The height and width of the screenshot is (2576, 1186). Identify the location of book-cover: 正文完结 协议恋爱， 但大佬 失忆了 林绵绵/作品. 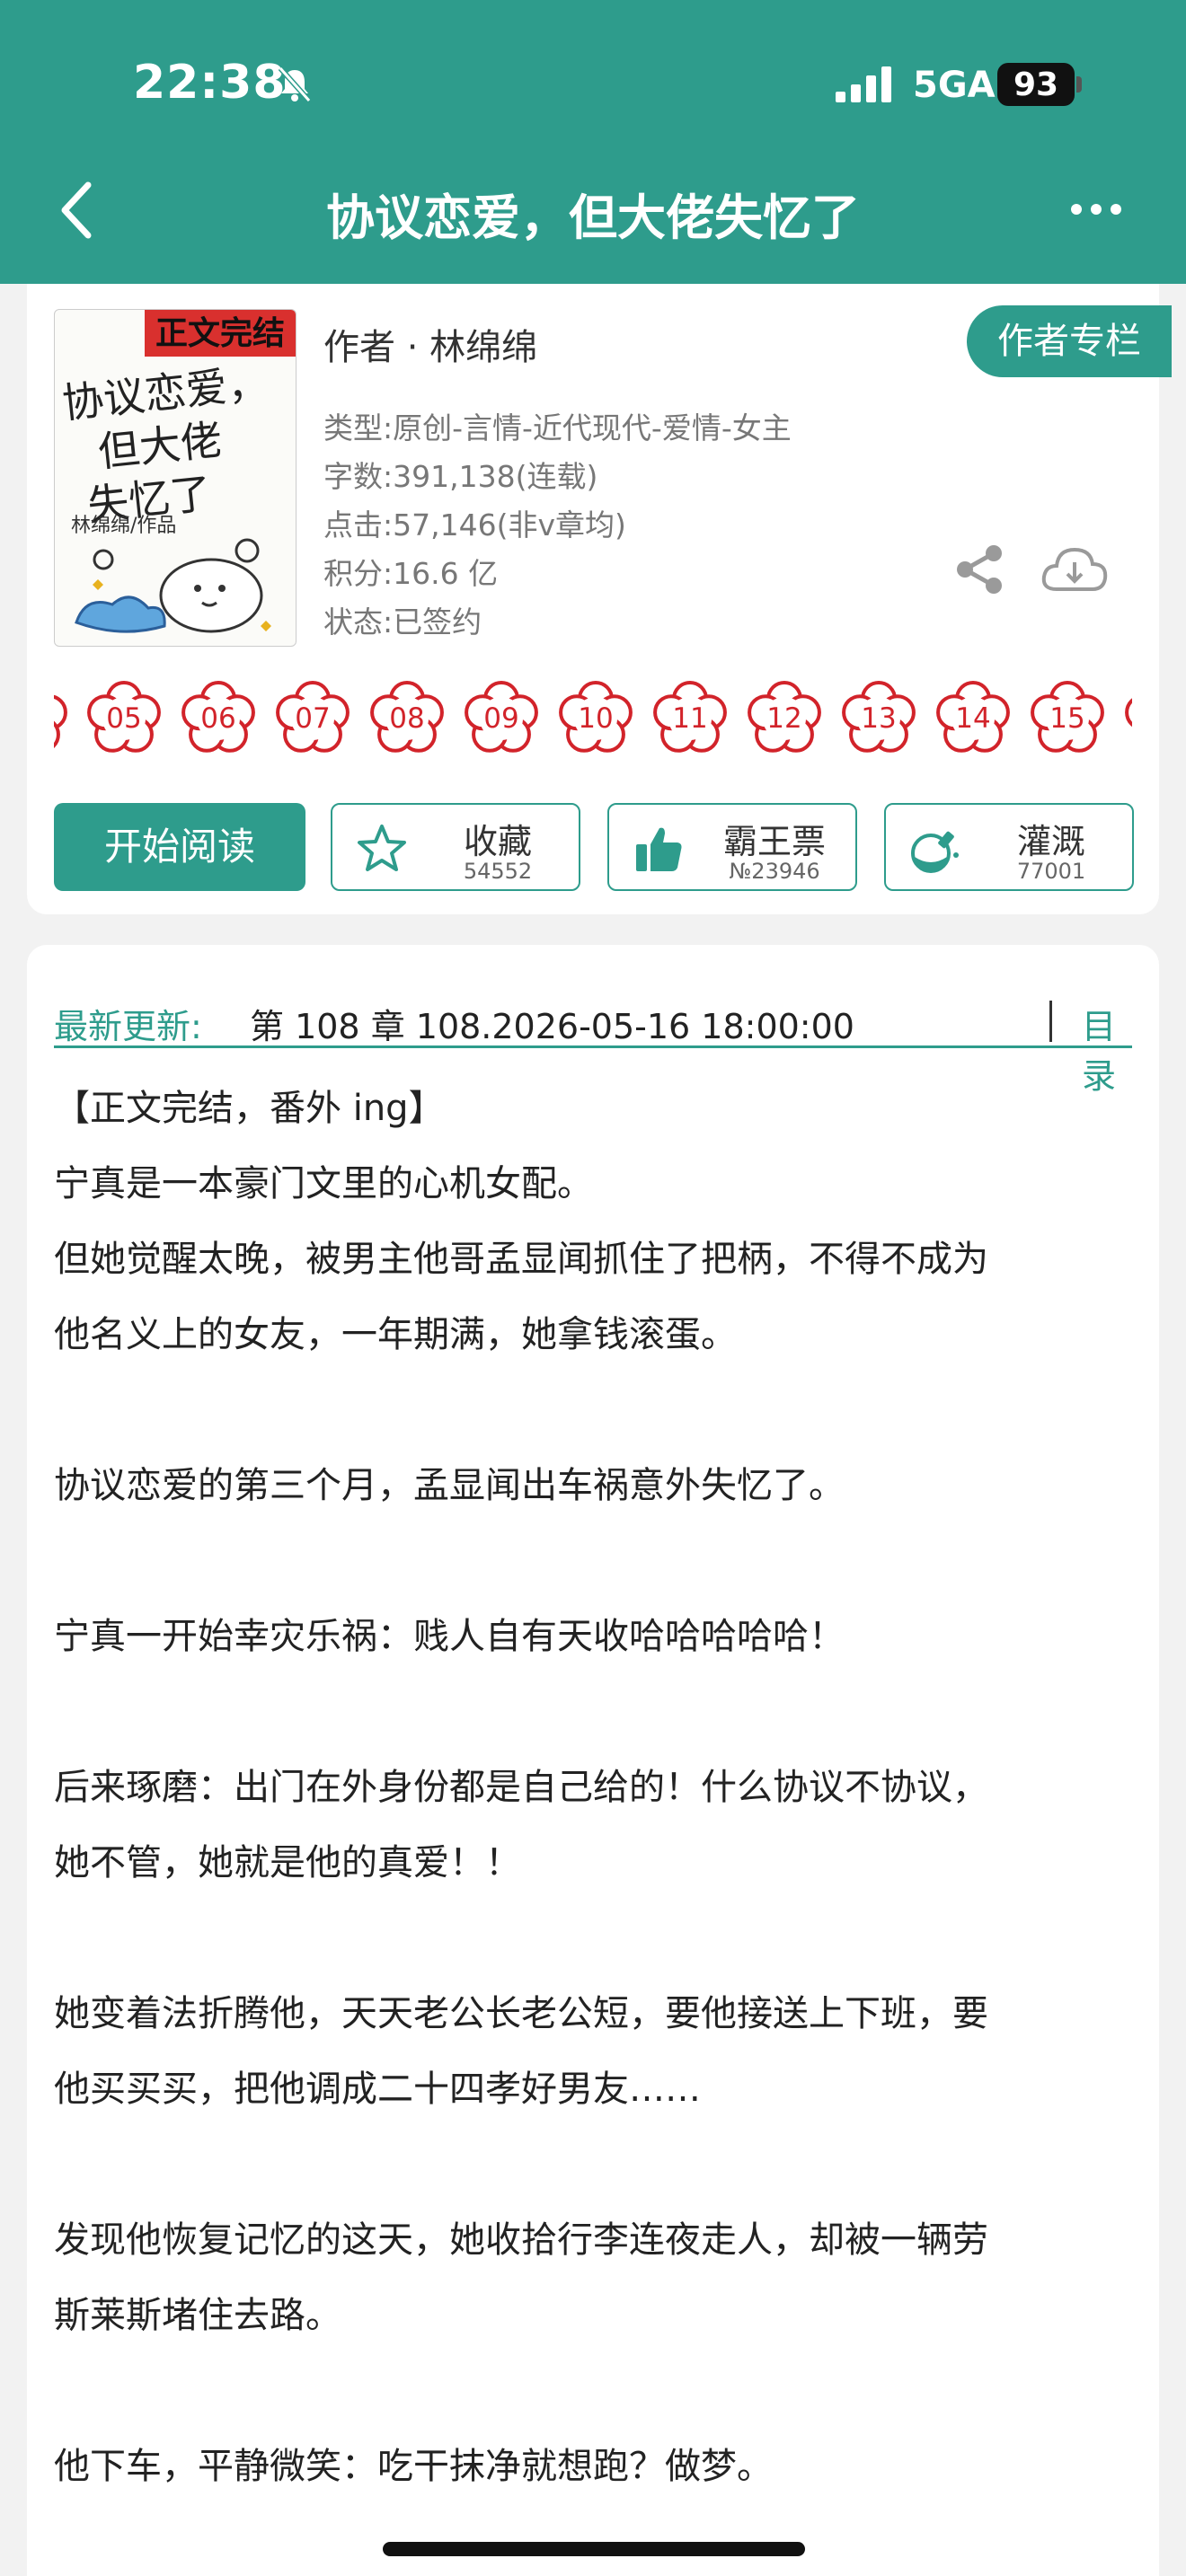
(175, 478).